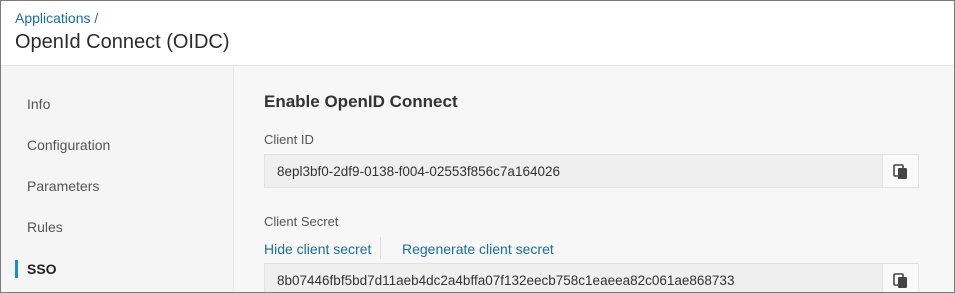 The image size is (955, 293). Describe the element at coordinates (317, 249) in the screenshot. I see `hide-client-secret-link: Hide client secret` at that location.